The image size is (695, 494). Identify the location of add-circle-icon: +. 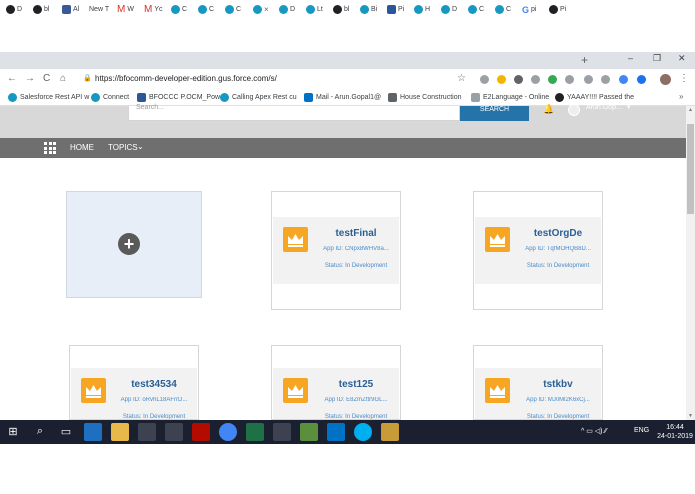
(129, 244).